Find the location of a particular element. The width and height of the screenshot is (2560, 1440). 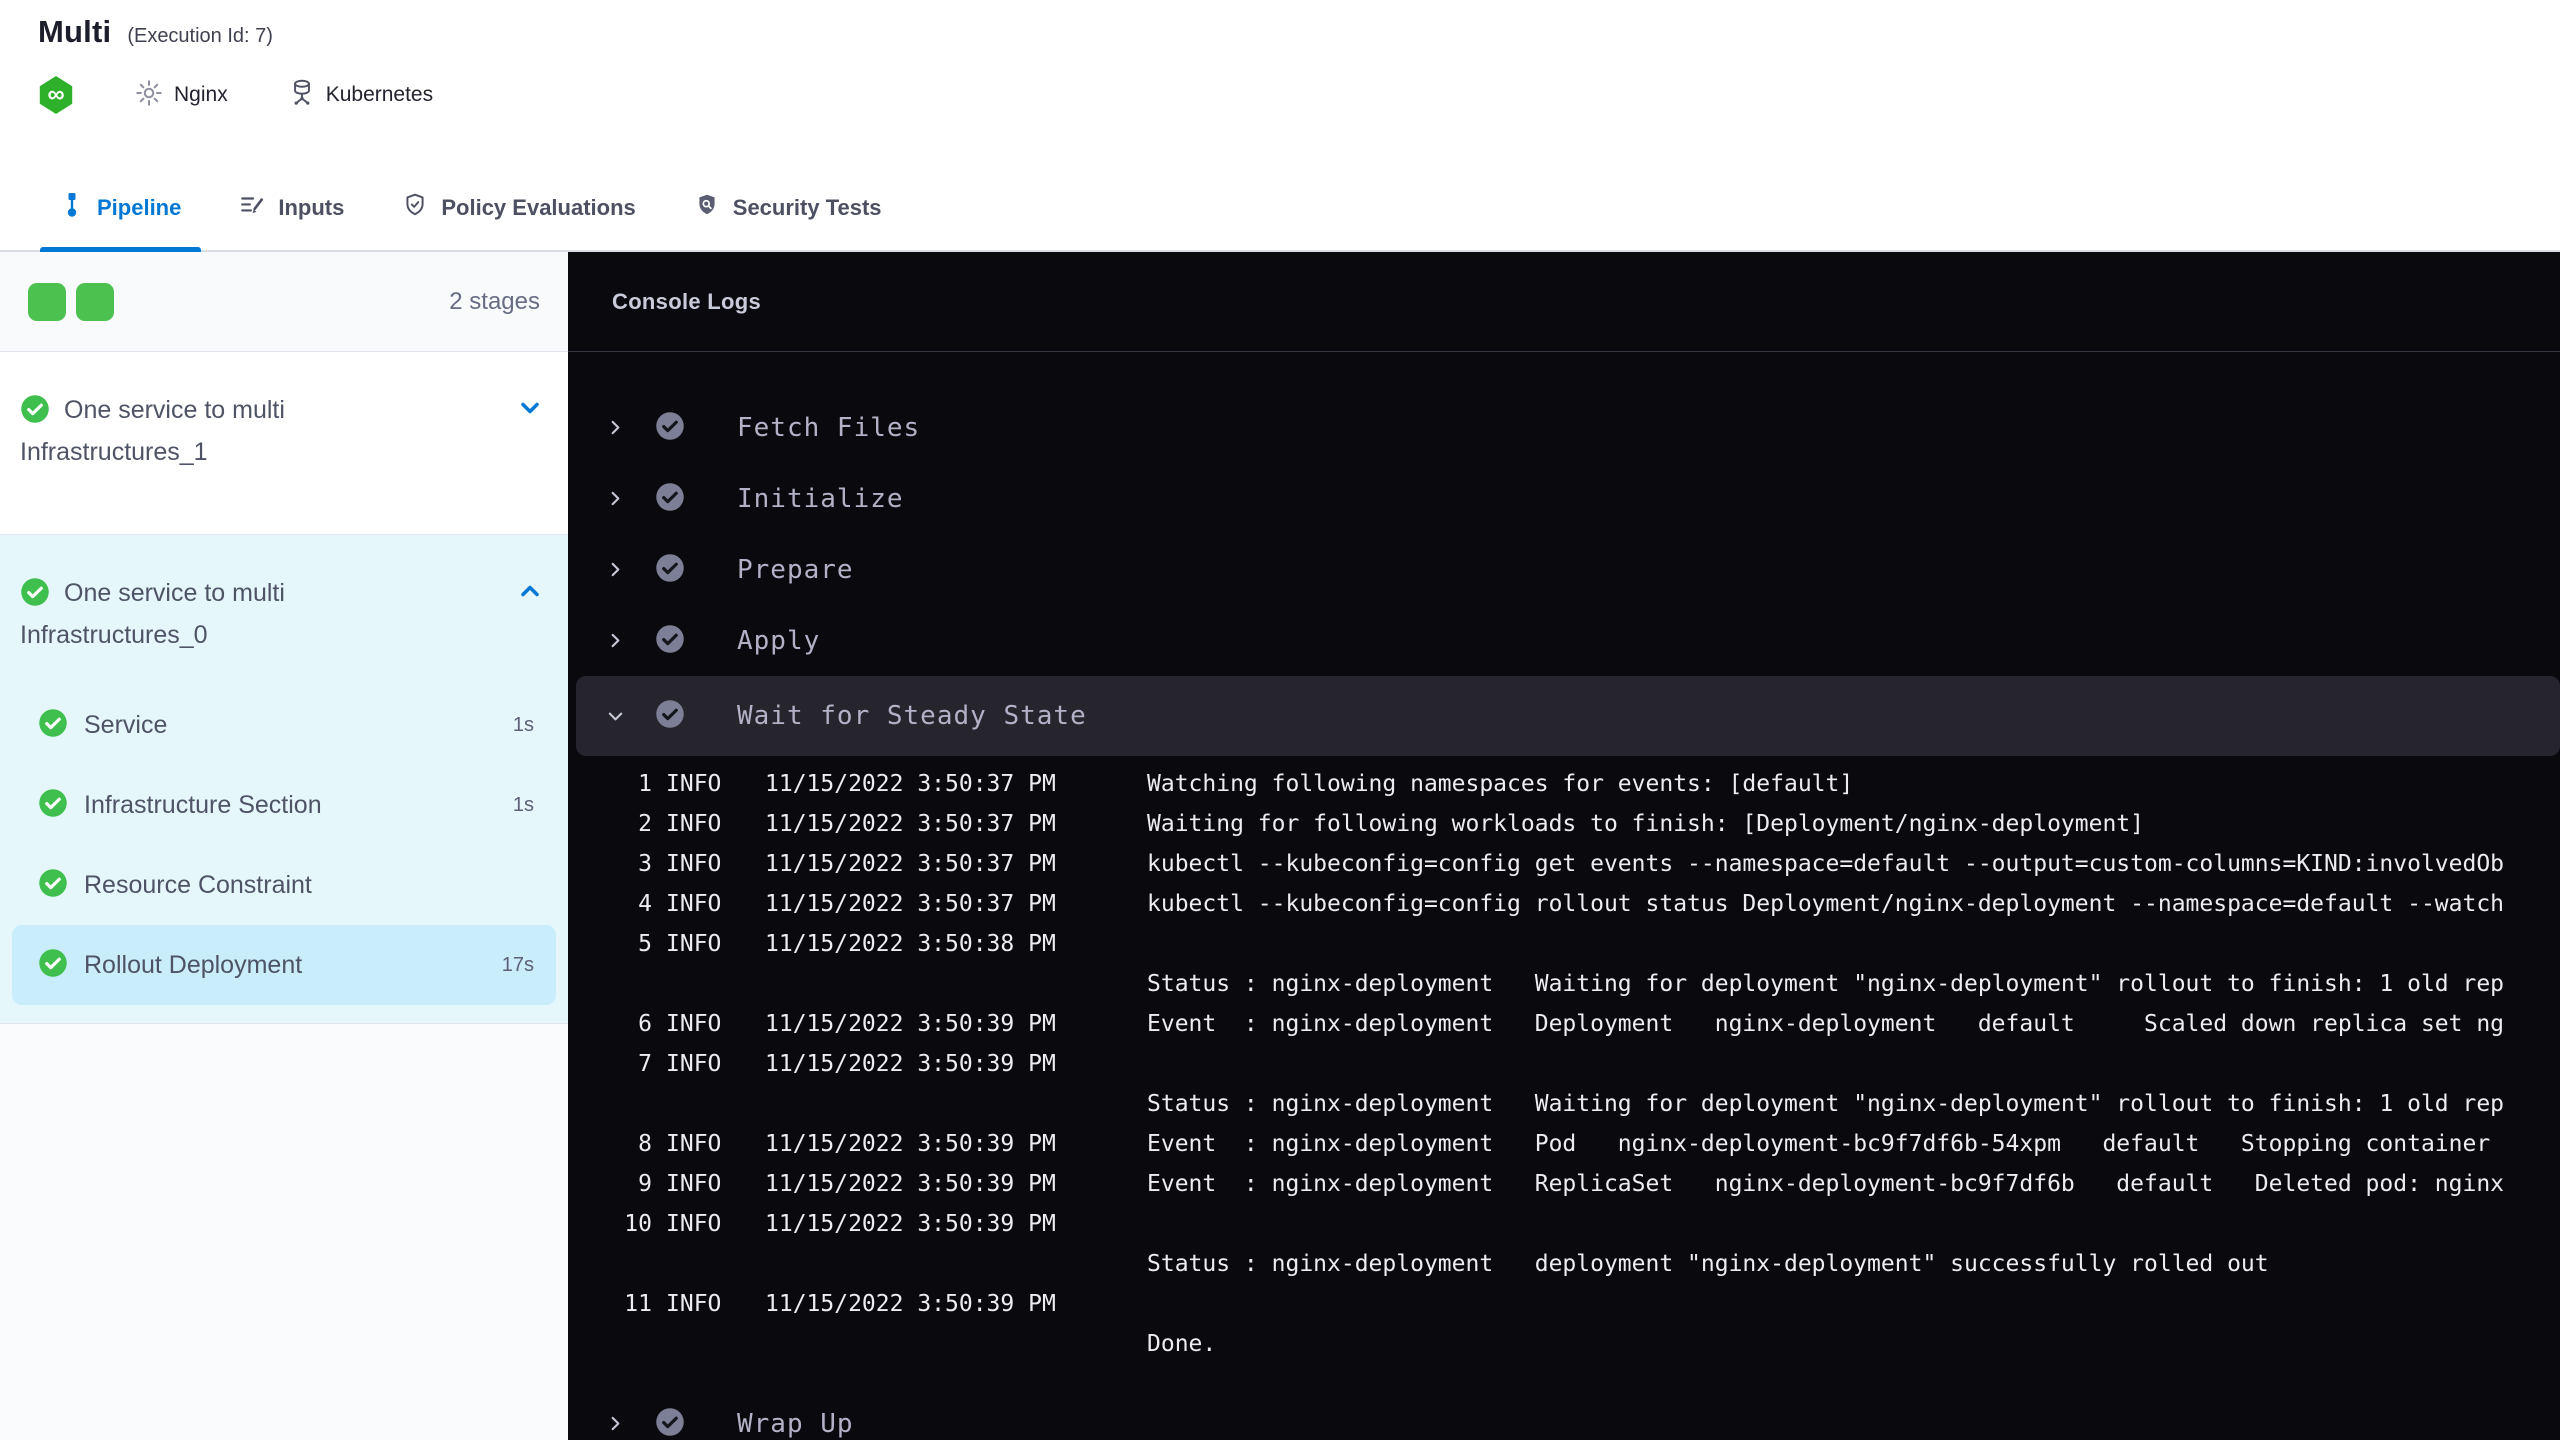

tab-pipeline: Pipeline is located at coordinates (121, 208).